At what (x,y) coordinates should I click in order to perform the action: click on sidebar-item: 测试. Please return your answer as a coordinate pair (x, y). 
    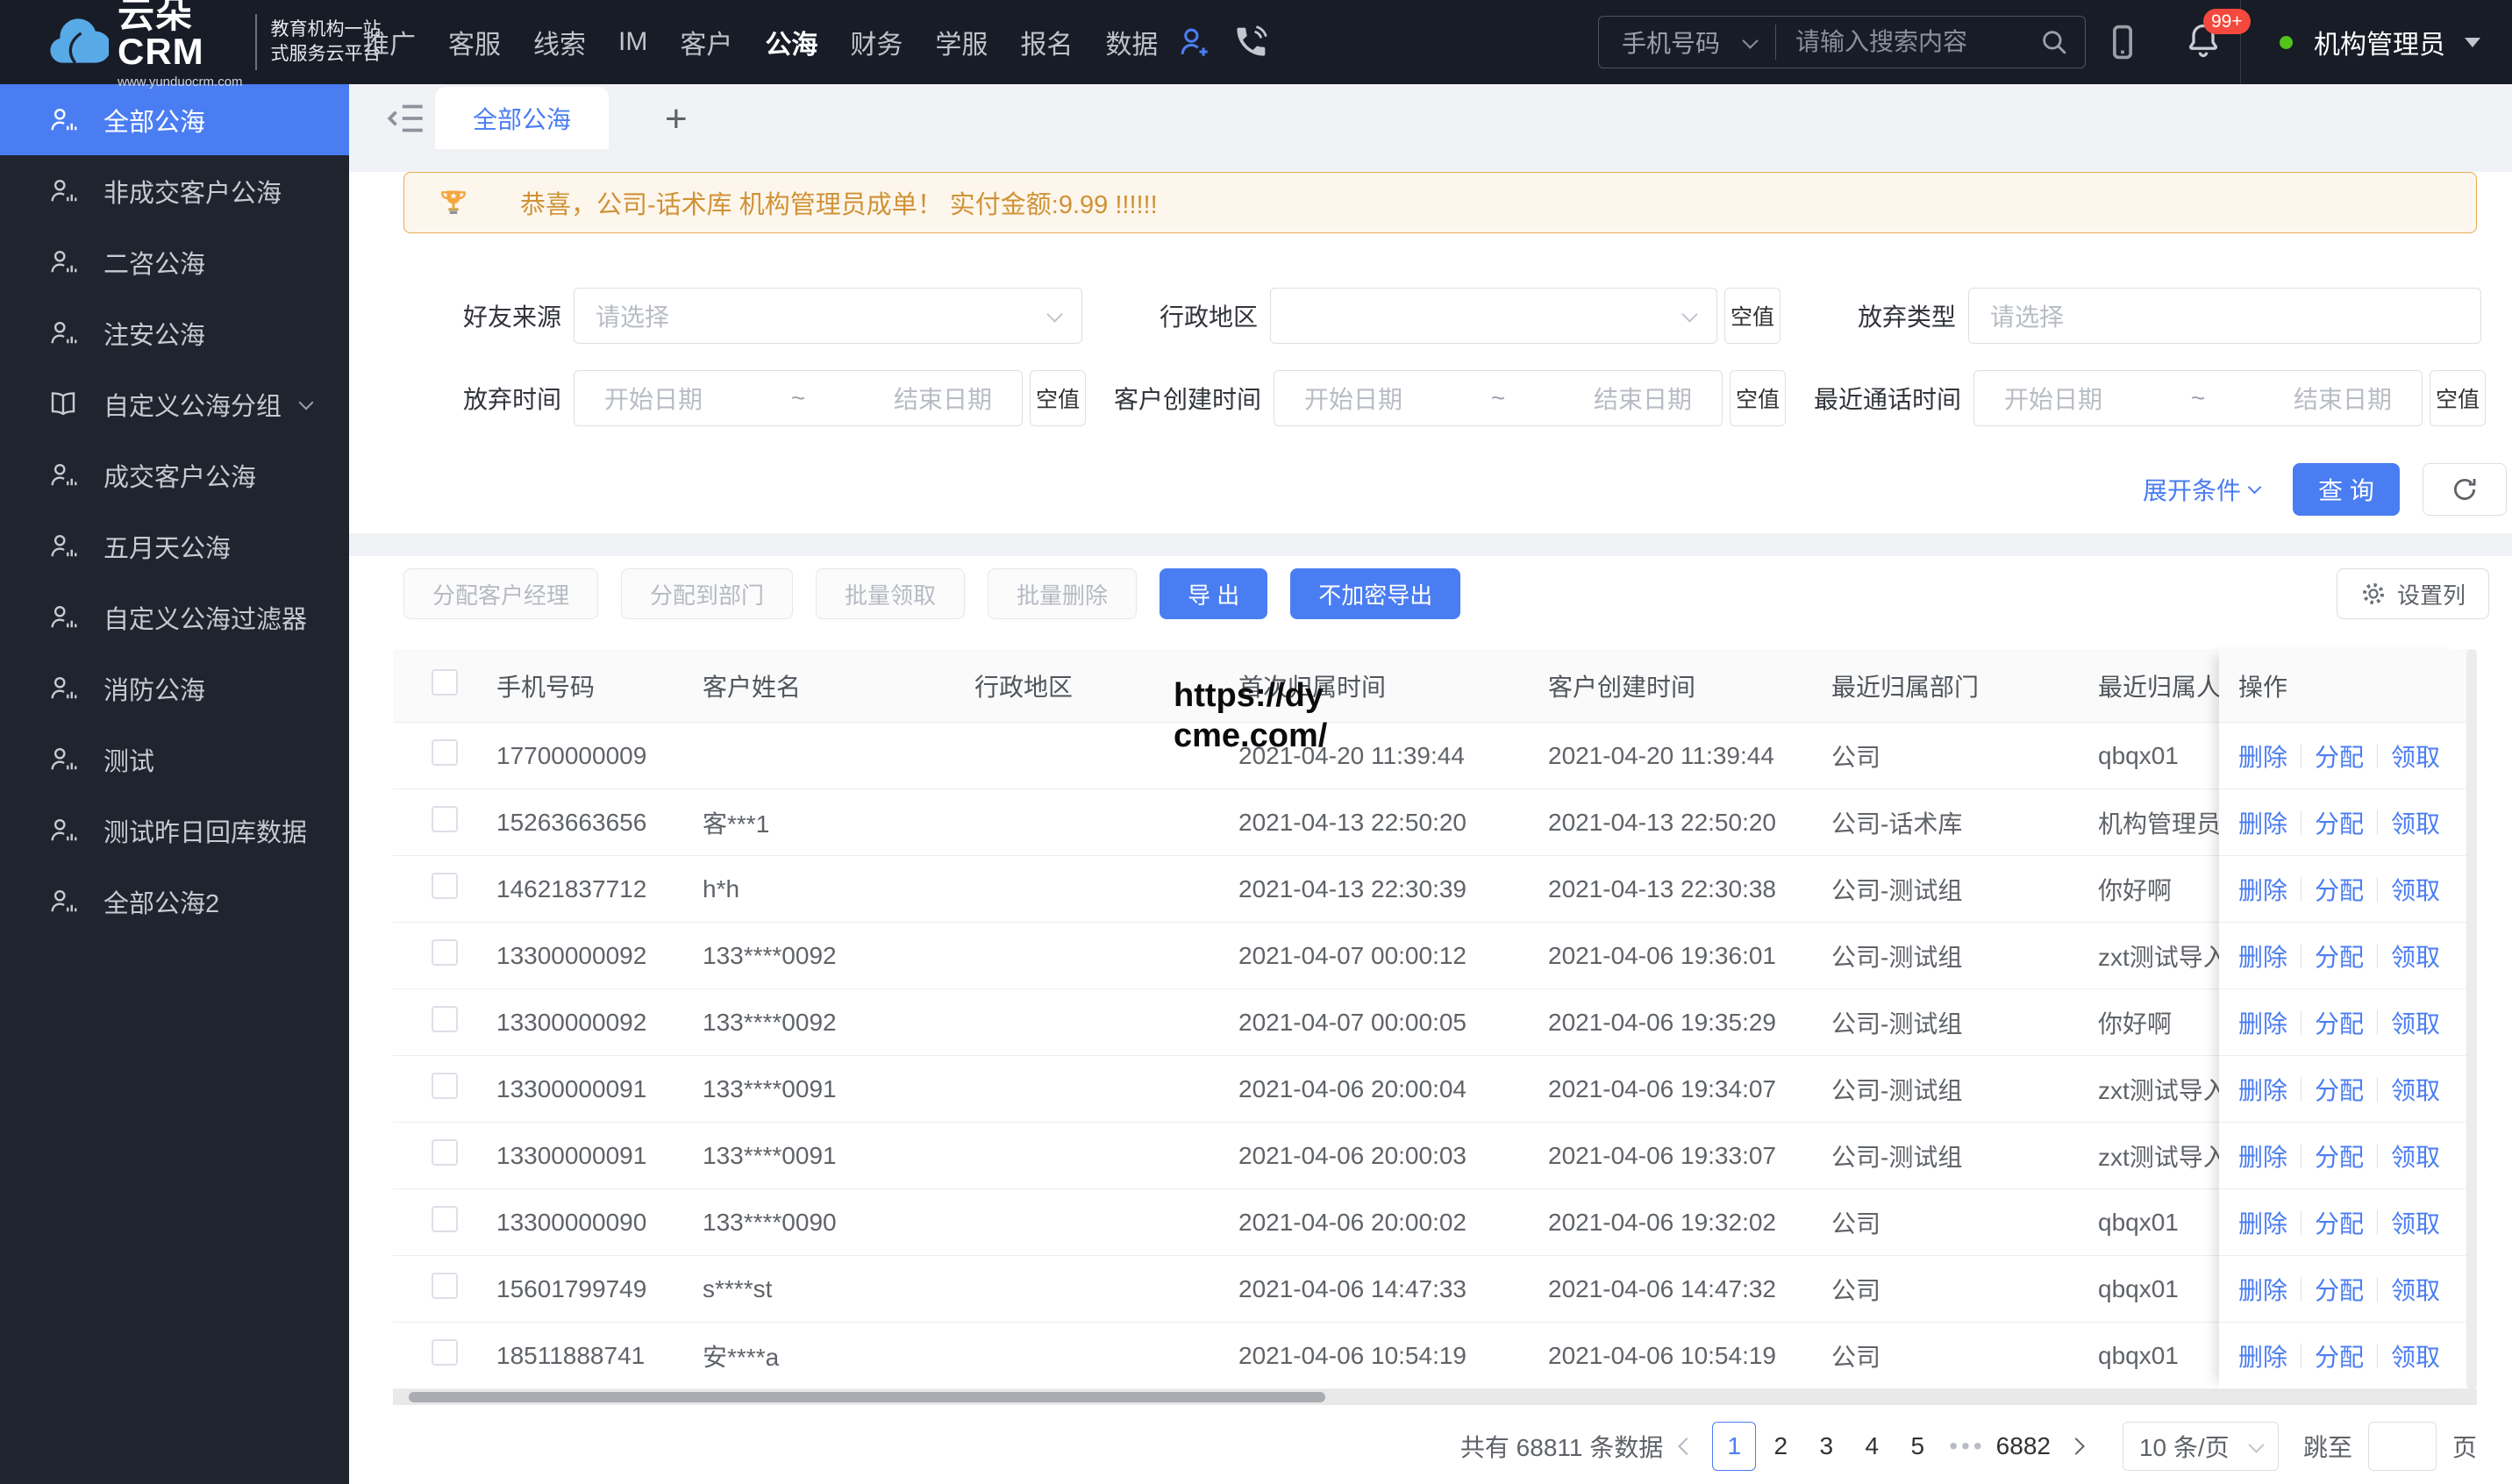
    Looking at the image, I should click on (174, 760).